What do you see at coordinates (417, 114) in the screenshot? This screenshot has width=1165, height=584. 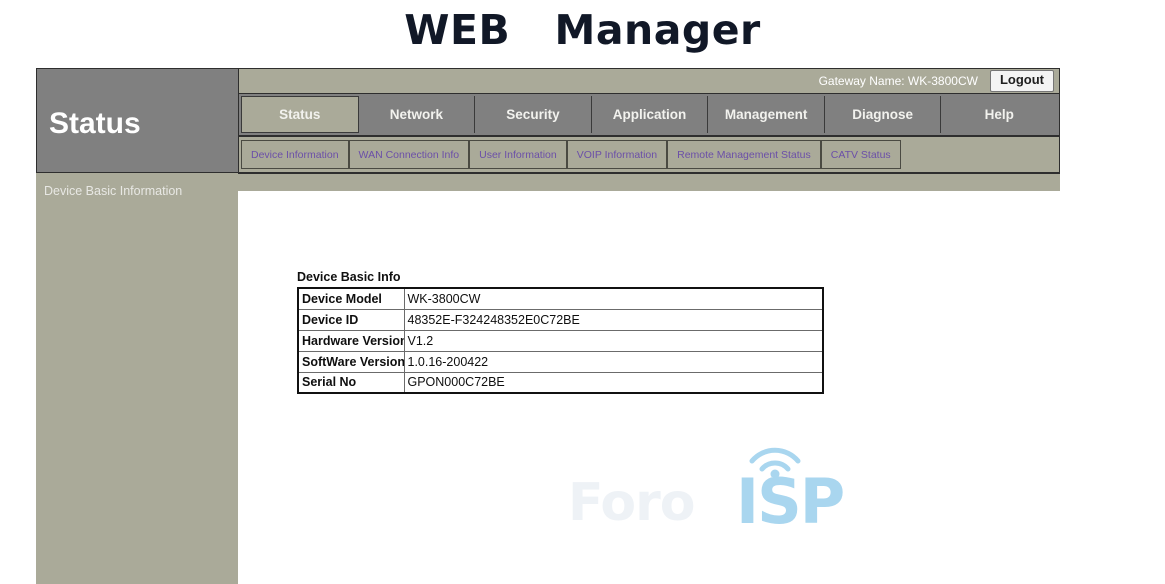 I see `tab-network: Network` at bounding box center [417, 114].